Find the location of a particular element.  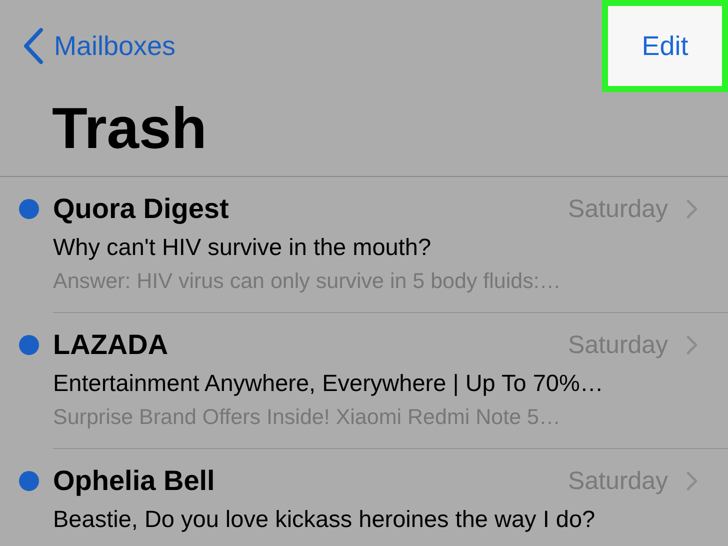

edit-button: Edit is located at coordinates (665, 46).